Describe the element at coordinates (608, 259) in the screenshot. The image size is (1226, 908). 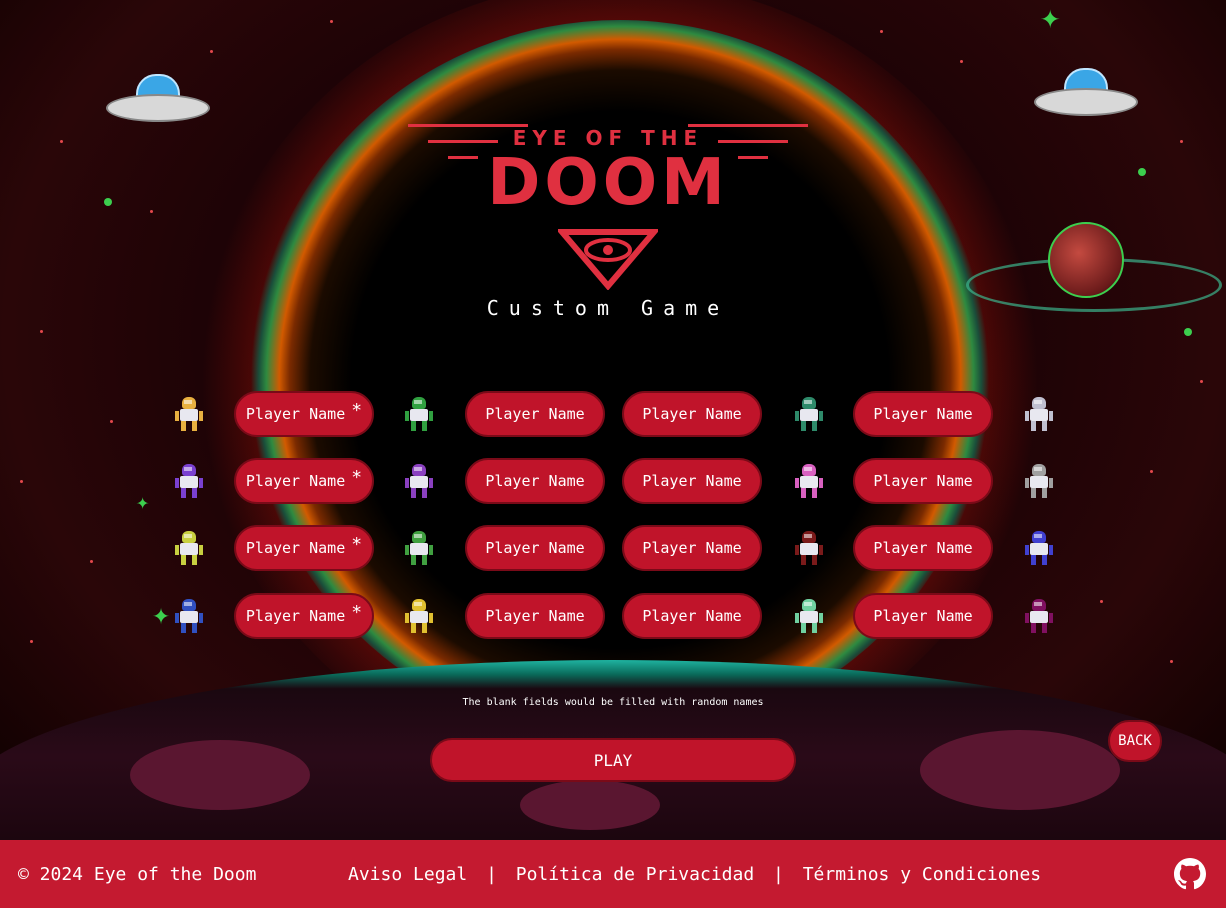
I see `eye-triangle-icon` at that location.